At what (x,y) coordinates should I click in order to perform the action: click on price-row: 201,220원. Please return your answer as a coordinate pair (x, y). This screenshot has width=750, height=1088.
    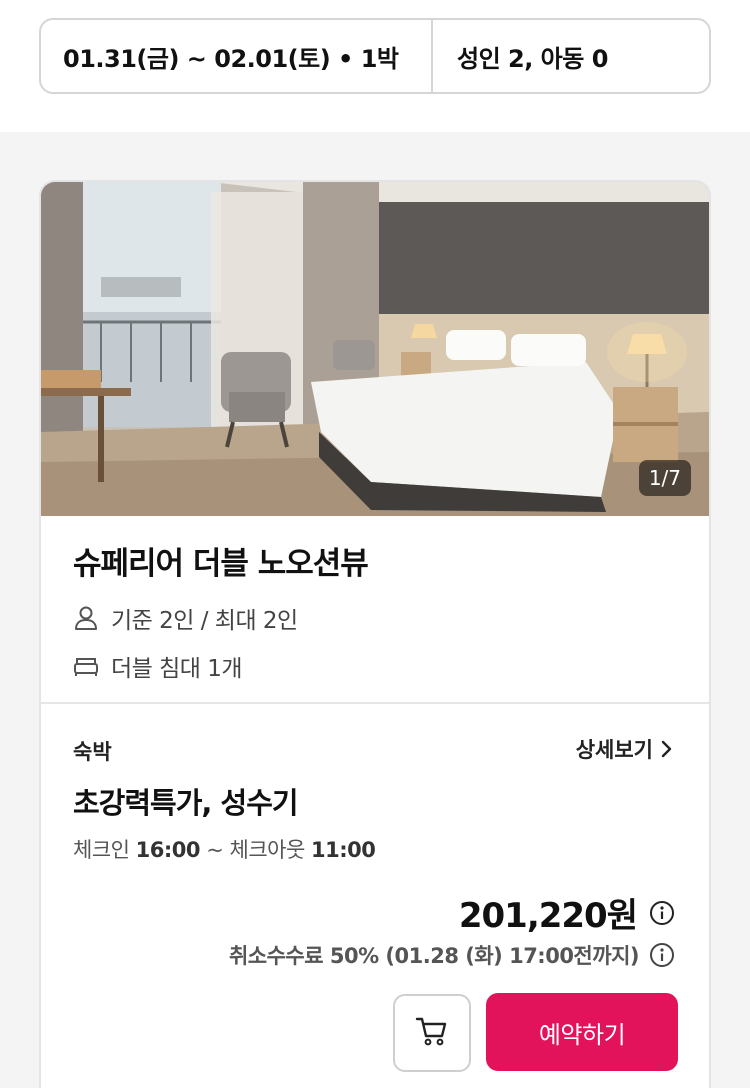
    Looking at the image, I should click on (567, 912).